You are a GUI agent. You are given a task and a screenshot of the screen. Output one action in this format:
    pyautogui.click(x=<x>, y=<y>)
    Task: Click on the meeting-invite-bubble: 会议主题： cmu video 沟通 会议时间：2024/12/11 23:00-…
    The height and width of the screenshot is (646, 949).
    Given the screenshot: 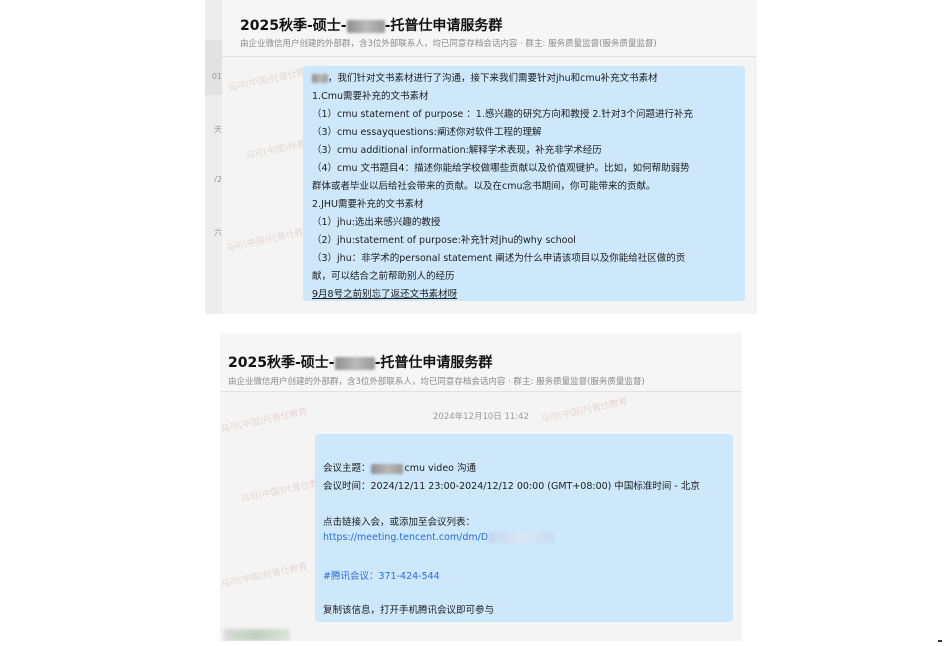 What is the action you would take?
    pyautogui.click(x=524, y=528)
    